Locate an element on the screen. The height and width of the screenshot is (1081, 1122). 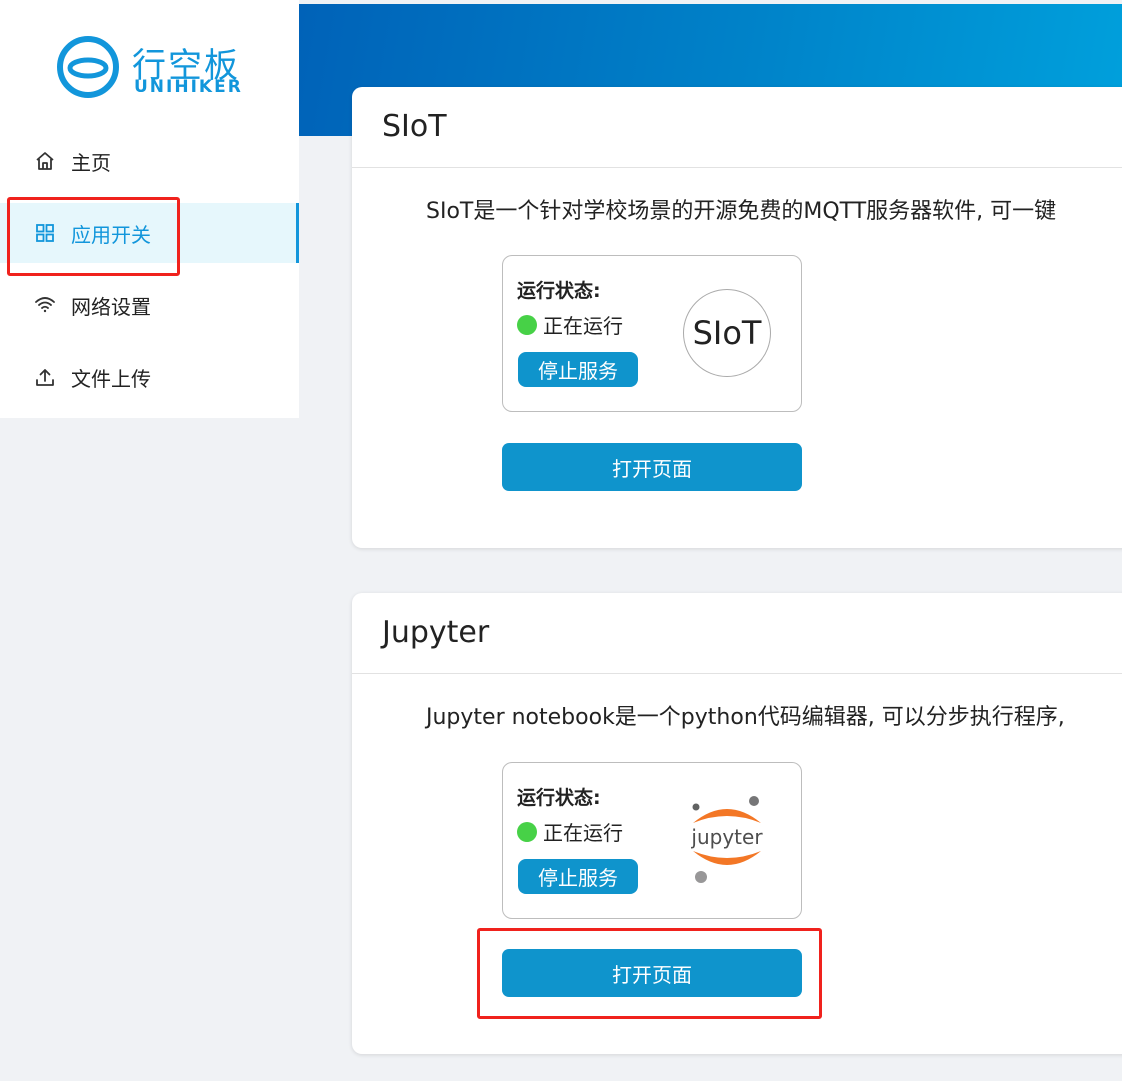
sidebar-item-label: 文件上传 is located at coordinates (111, 378).